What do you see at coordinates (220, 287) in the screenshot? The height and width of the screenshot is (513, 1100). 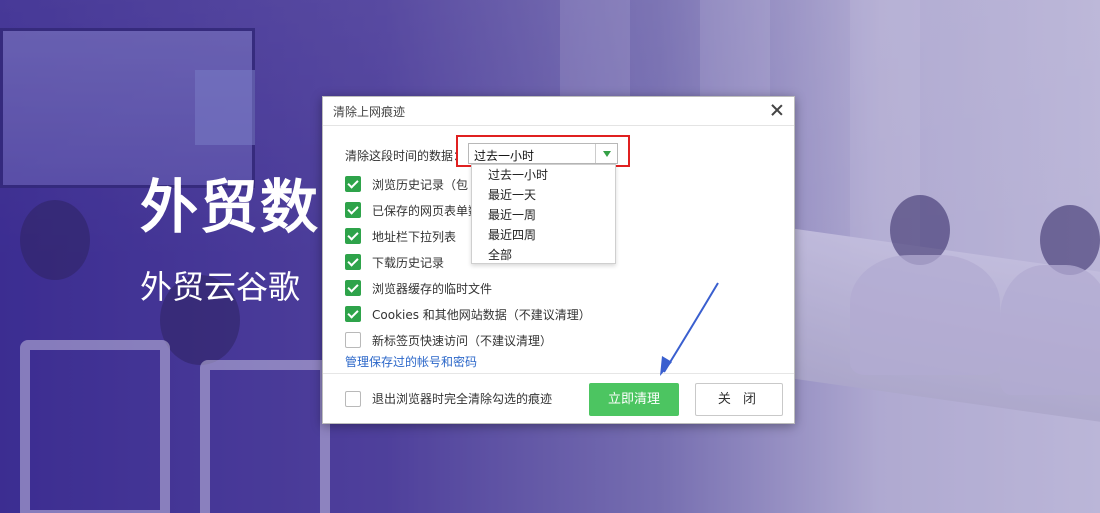 I see `hero-subtitle: 外贸云谷歌` at bounding box center [220, 287].